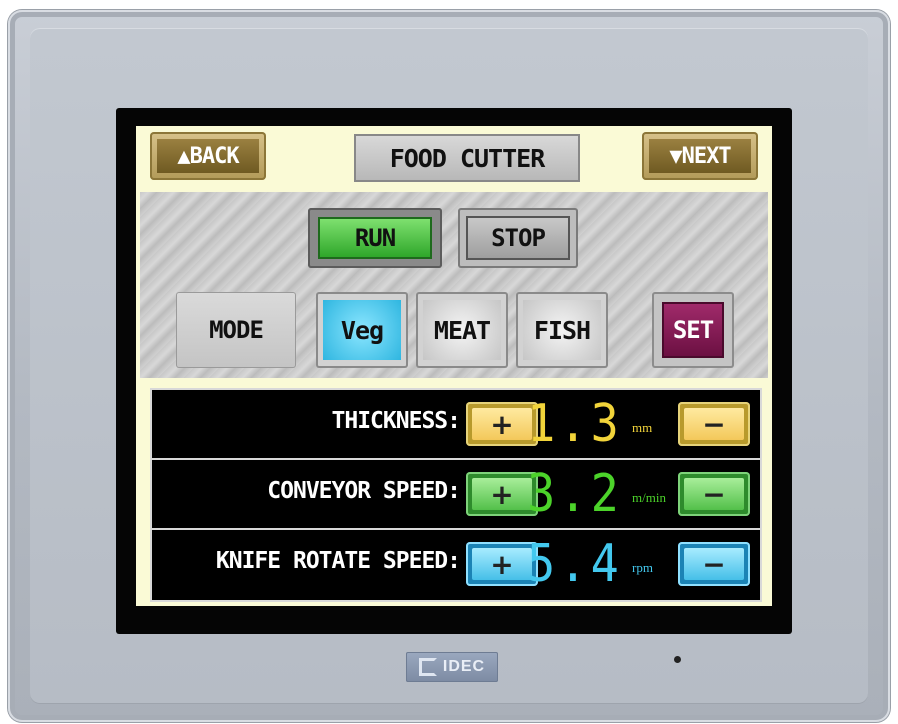 The image size is (898, 724). I want to click on page-title: FOOD CUTTER, so click(467, 158).